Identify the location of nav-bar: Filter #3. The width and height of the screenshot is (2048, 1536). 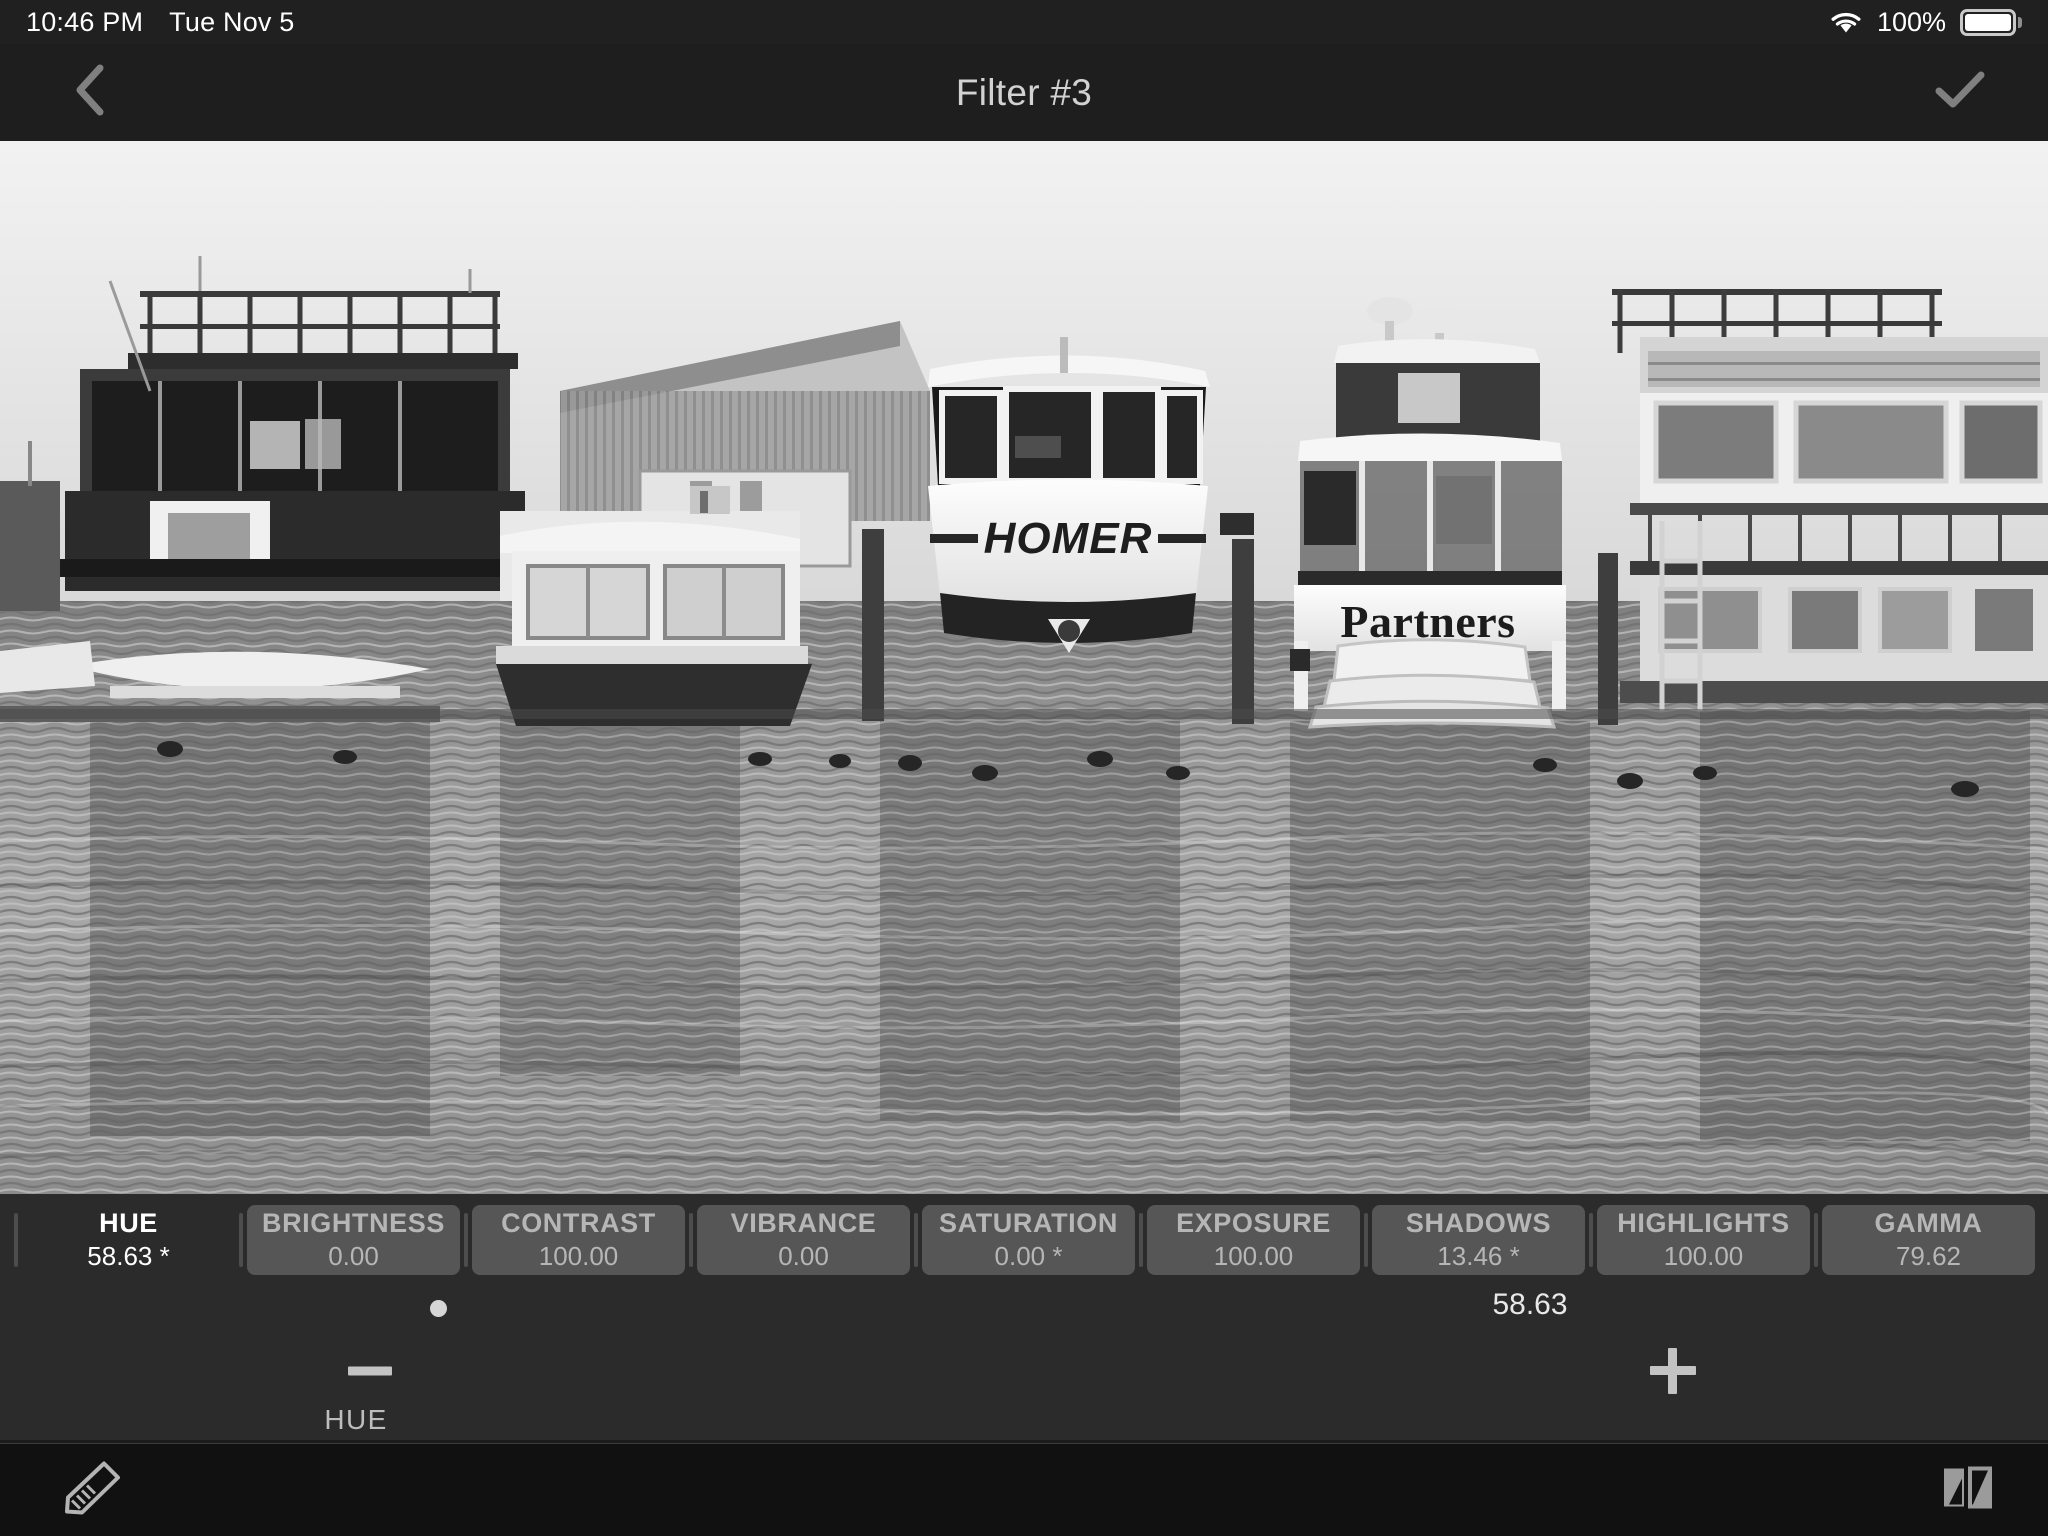
(1024, 92).